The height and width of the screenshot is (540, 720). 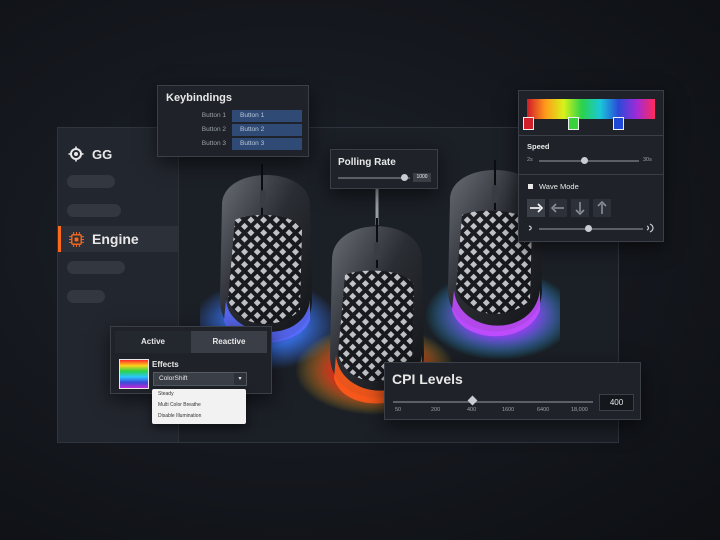 What do you see at coordinates (508, 410) in the screenshot?
I see `cpi-tick-label: 1600` at bounding box center [508, 410].